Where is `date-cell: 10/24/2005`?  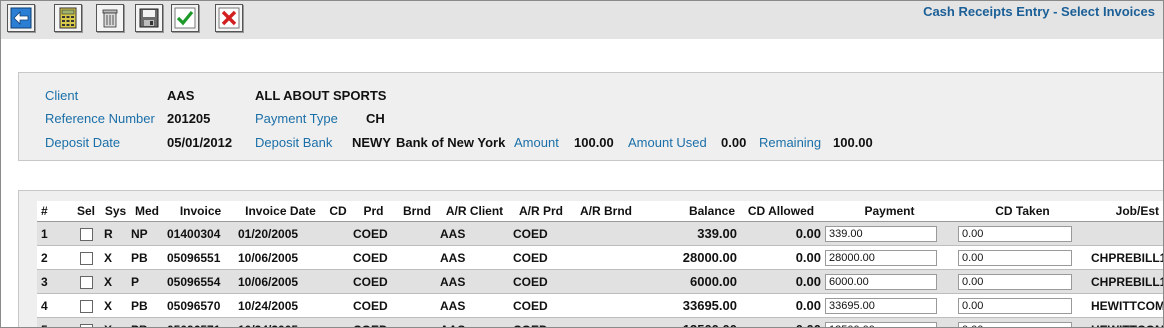
date-cell: 10/24/2005 is located at coordinates (280, 305).